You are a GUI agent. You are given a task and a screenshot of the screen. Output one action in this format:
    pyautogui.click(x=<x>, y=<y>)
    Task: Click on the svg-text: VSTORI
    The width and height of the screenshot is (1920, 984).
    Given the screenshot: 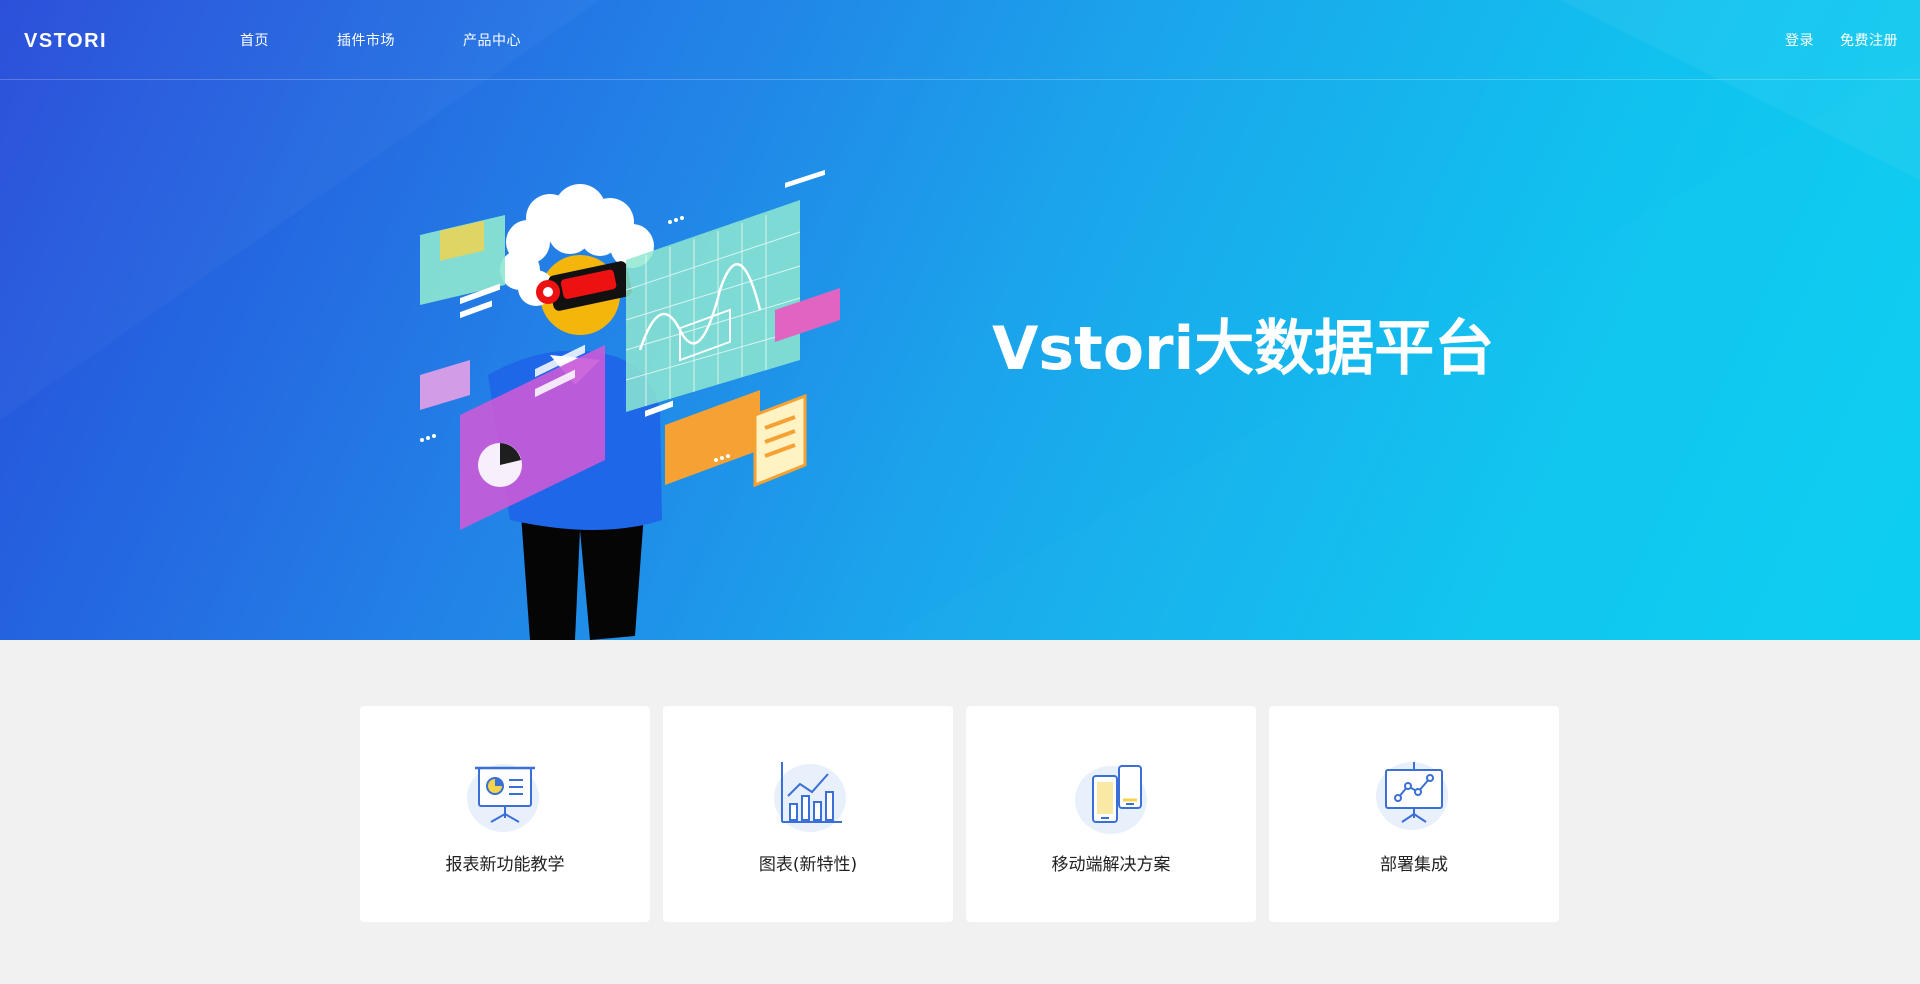 What is the action you would take?
    pyautogui.click(x=65, y=40)
    